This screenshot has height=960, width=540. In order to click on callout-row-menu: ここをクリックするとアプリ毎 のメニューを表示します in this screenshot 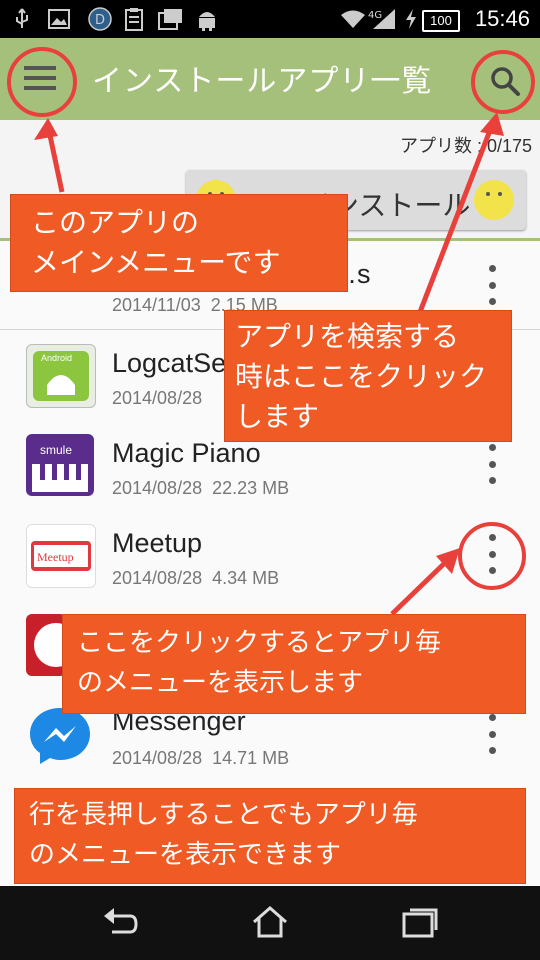, I will do `click(294, 664)`.